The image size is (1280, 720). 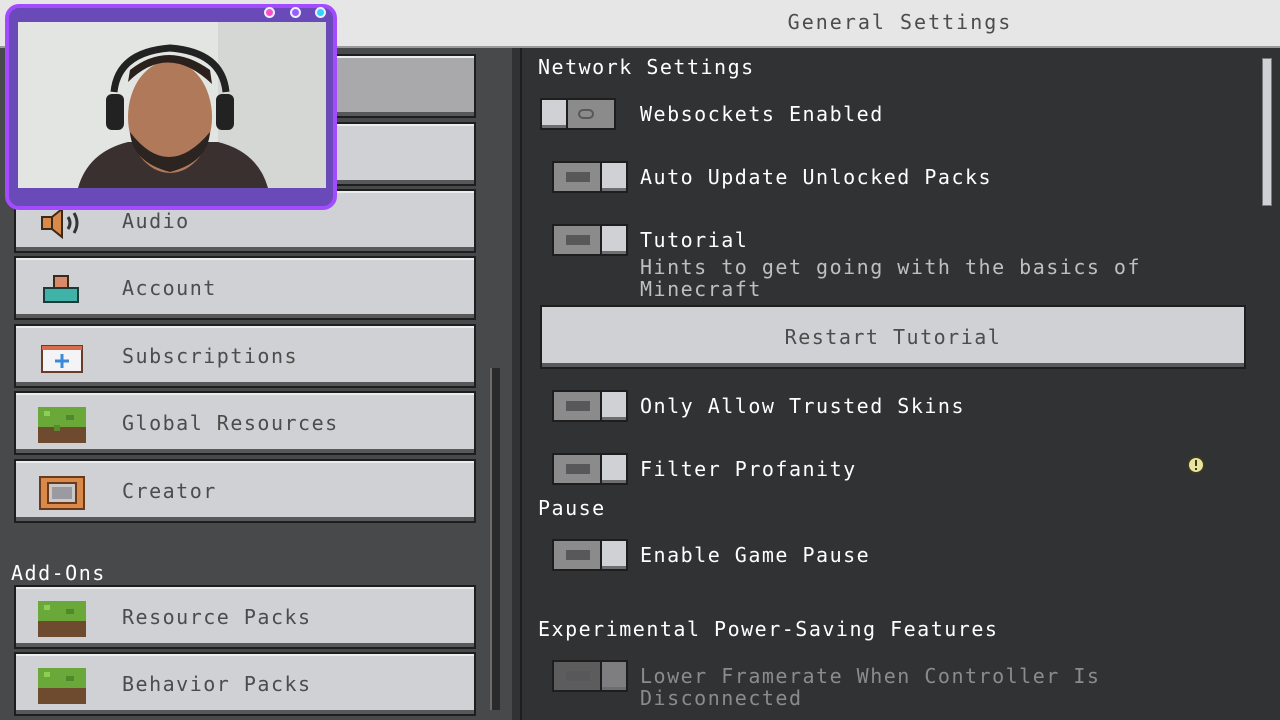 What do you see at coordinates (1267, 132) in the screenshot?
I see `content-scrollbar-thumb` at bounding box center [1267, 132].